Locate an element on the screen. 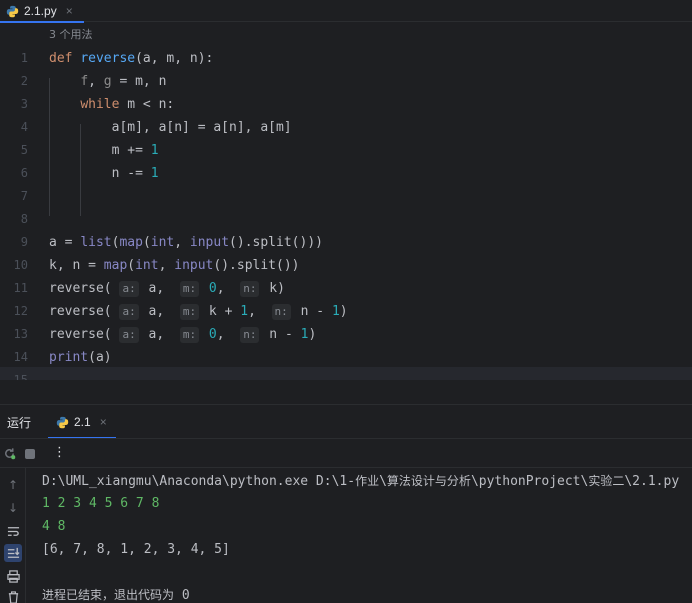  command-cjk-2: 算法设计与分析 is located at coordinates (428, 481).